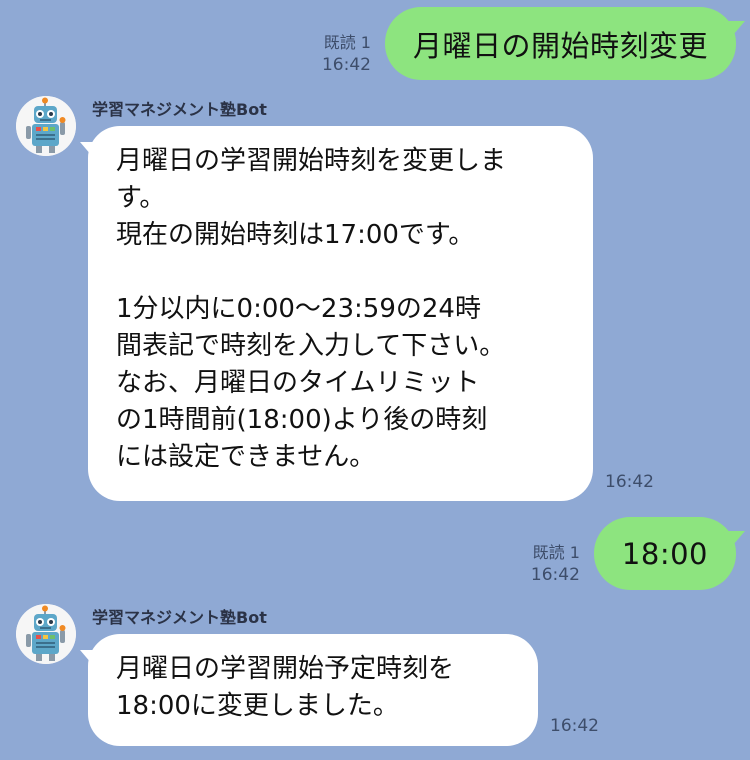  I want to click on message-line: 月曜日の学習開始予定時刻を, so click(285, 669).